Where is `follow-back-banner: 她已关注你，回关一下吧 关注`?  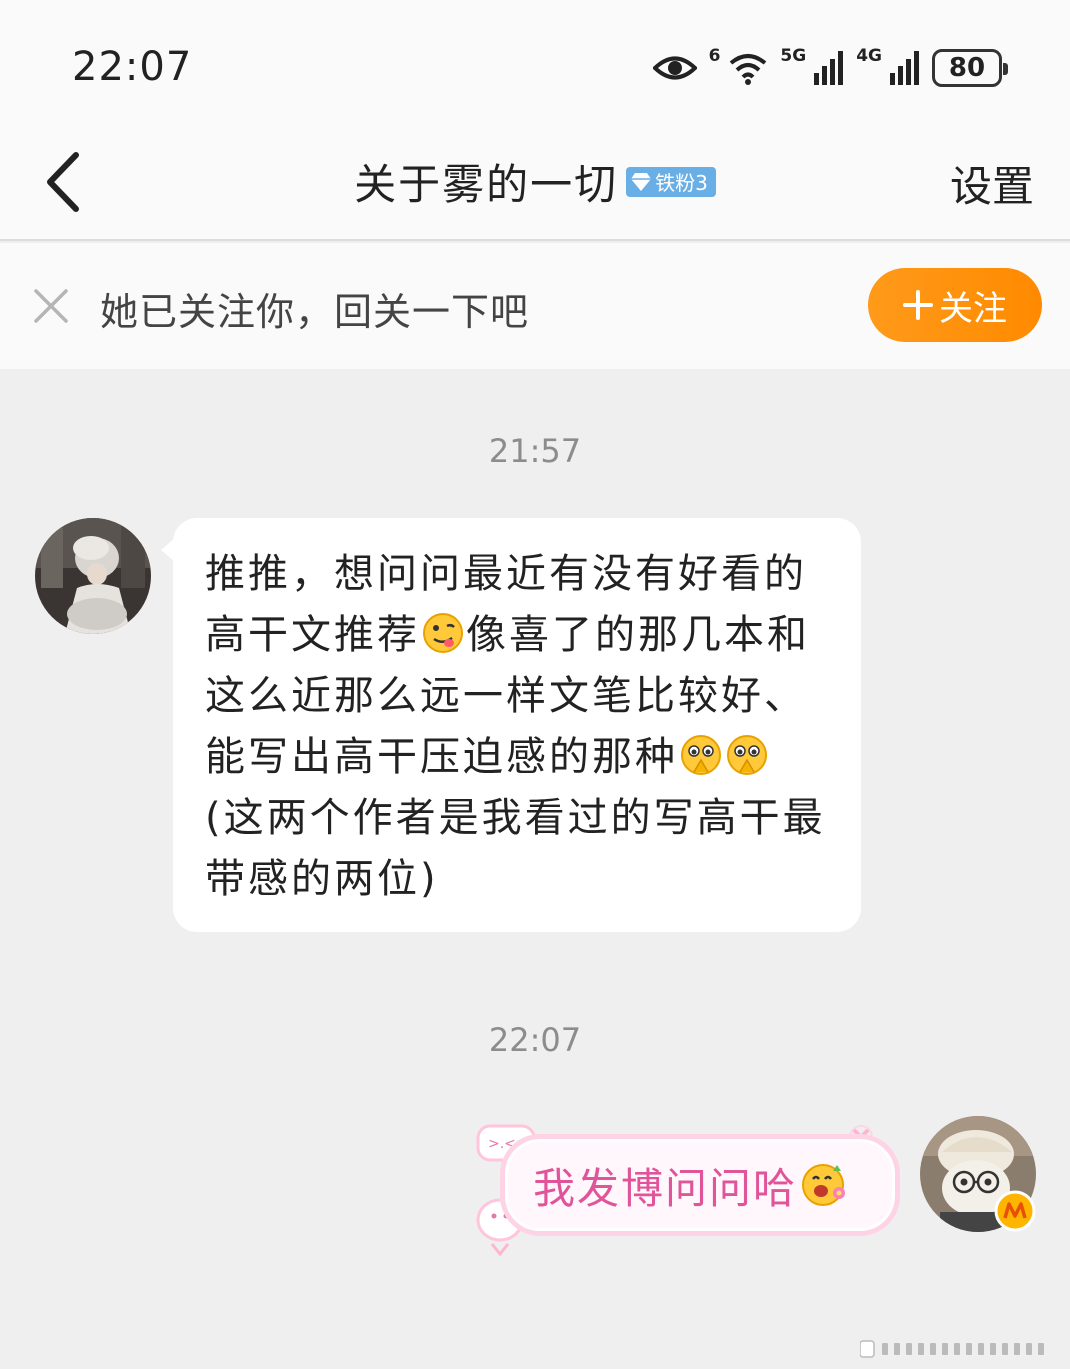 follow-back-banner: 她已关注你，回关一下吧 关注 is located at coordinates (535, 306).